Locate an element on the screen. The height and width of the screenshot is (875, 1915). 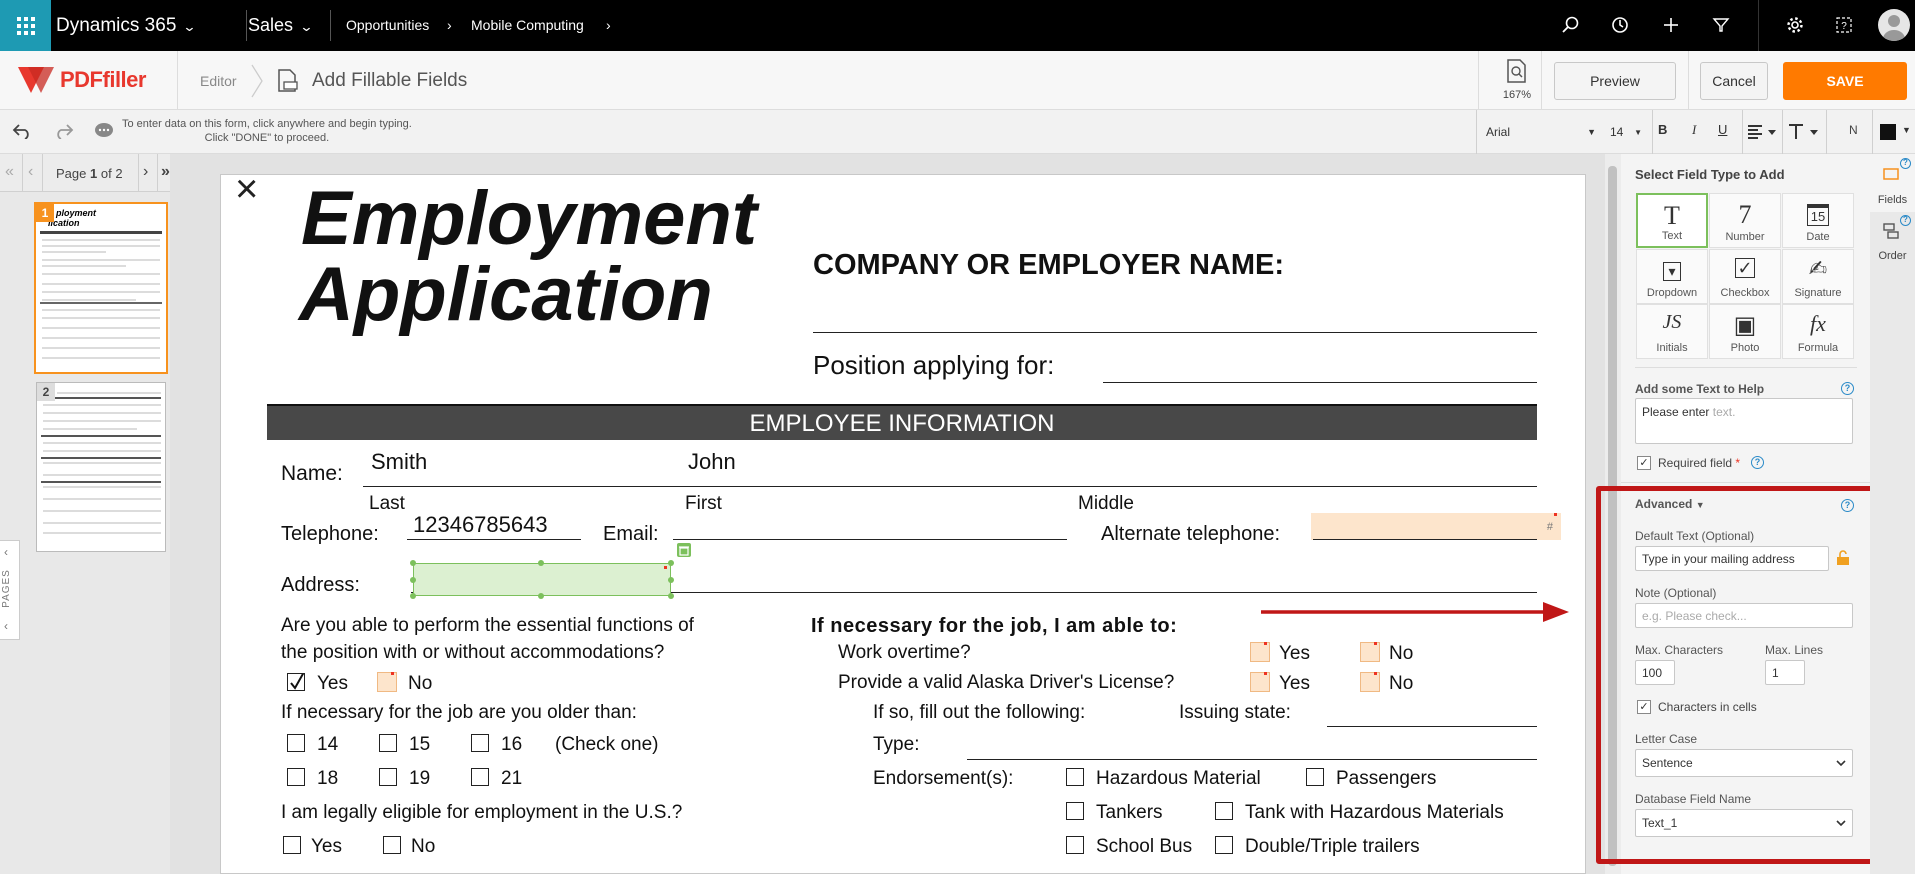
app-launcher-icon is located at coordinates (25, 25).